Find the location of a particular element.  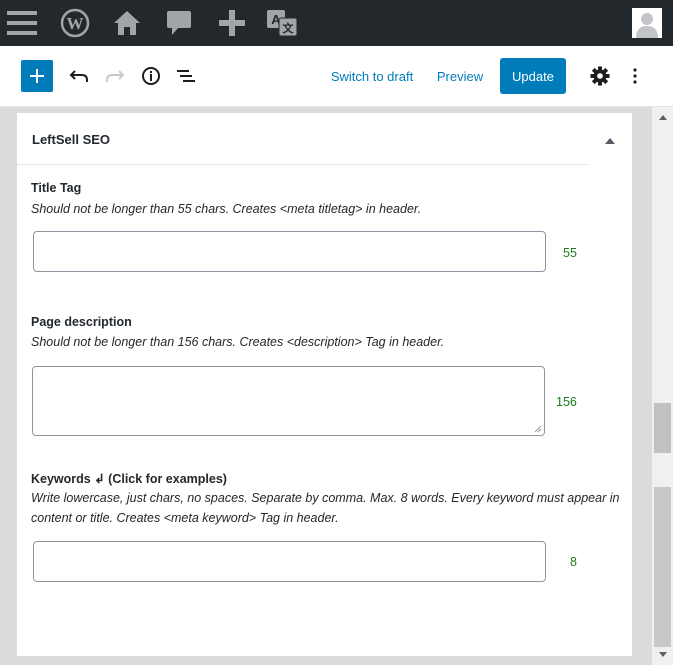

scrollbar is located at coordinates (662, 386).